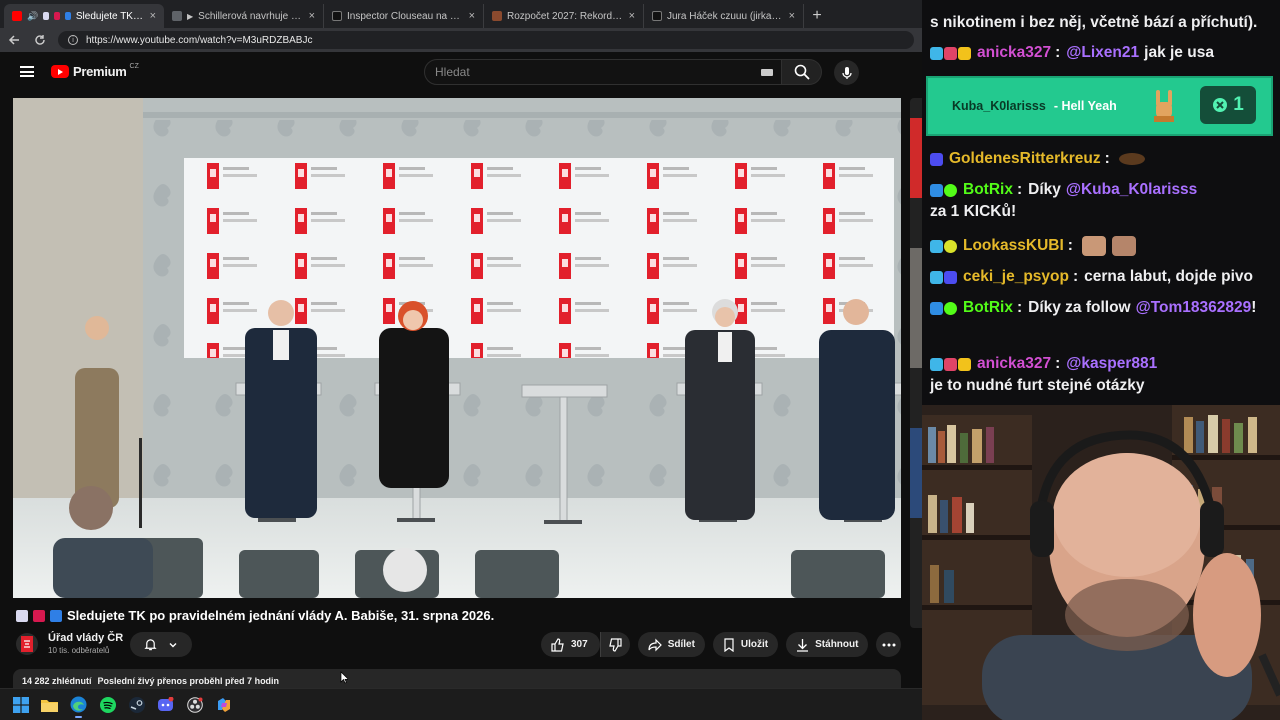  I want to click on speaker-icon: 🔊, so click(32, 16).